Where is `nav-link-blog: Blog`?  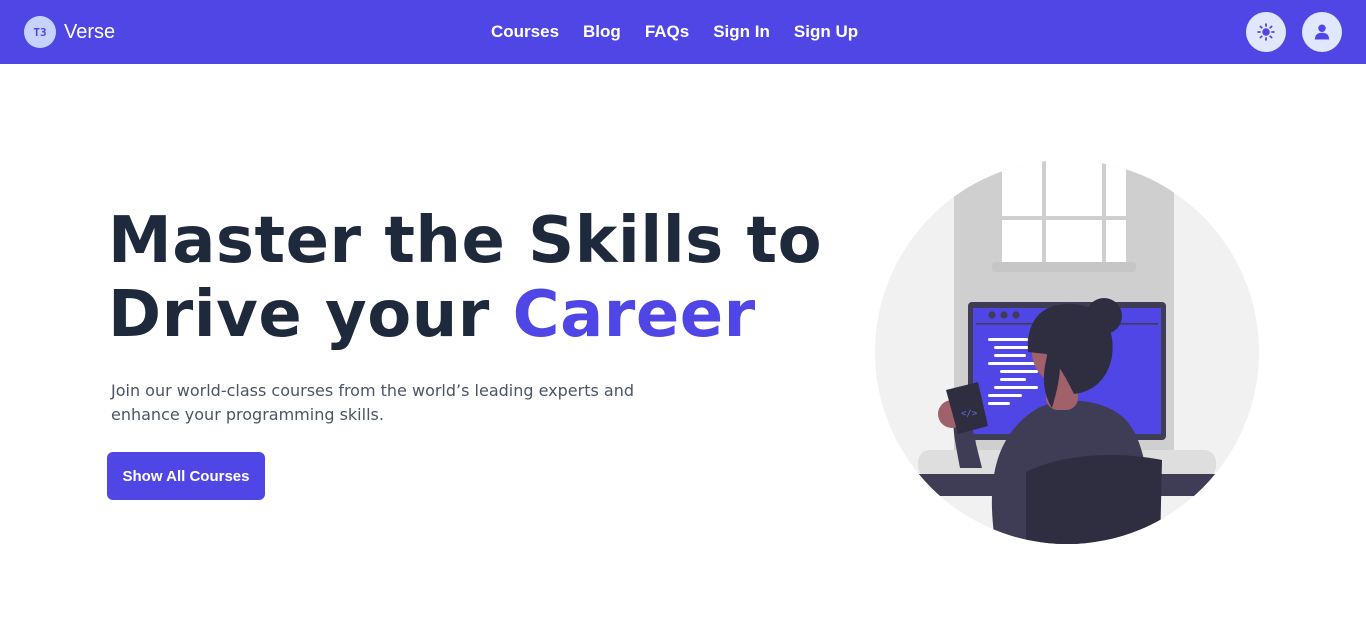 nav-link-blog: Blog is located at coordinates (602, 32).